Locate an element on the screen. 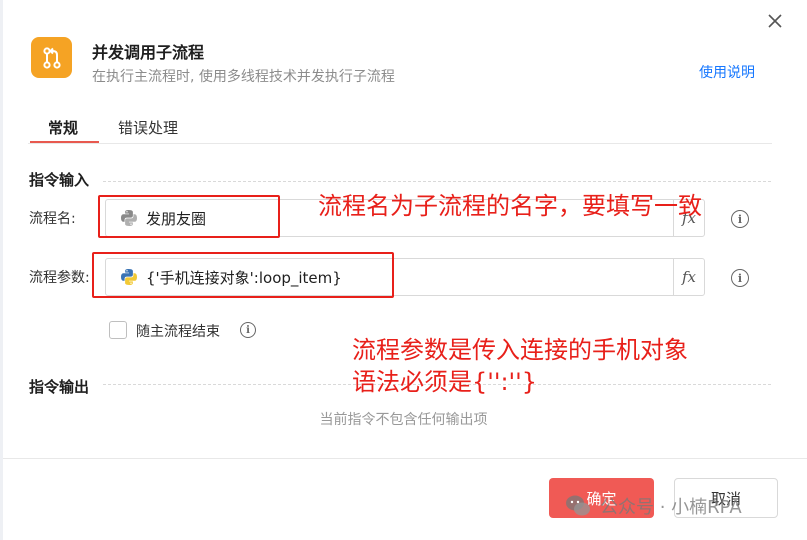 Image resolution: width=807 pixels, height=540 pixels. tab-divider is located at coordinates (400, 143).